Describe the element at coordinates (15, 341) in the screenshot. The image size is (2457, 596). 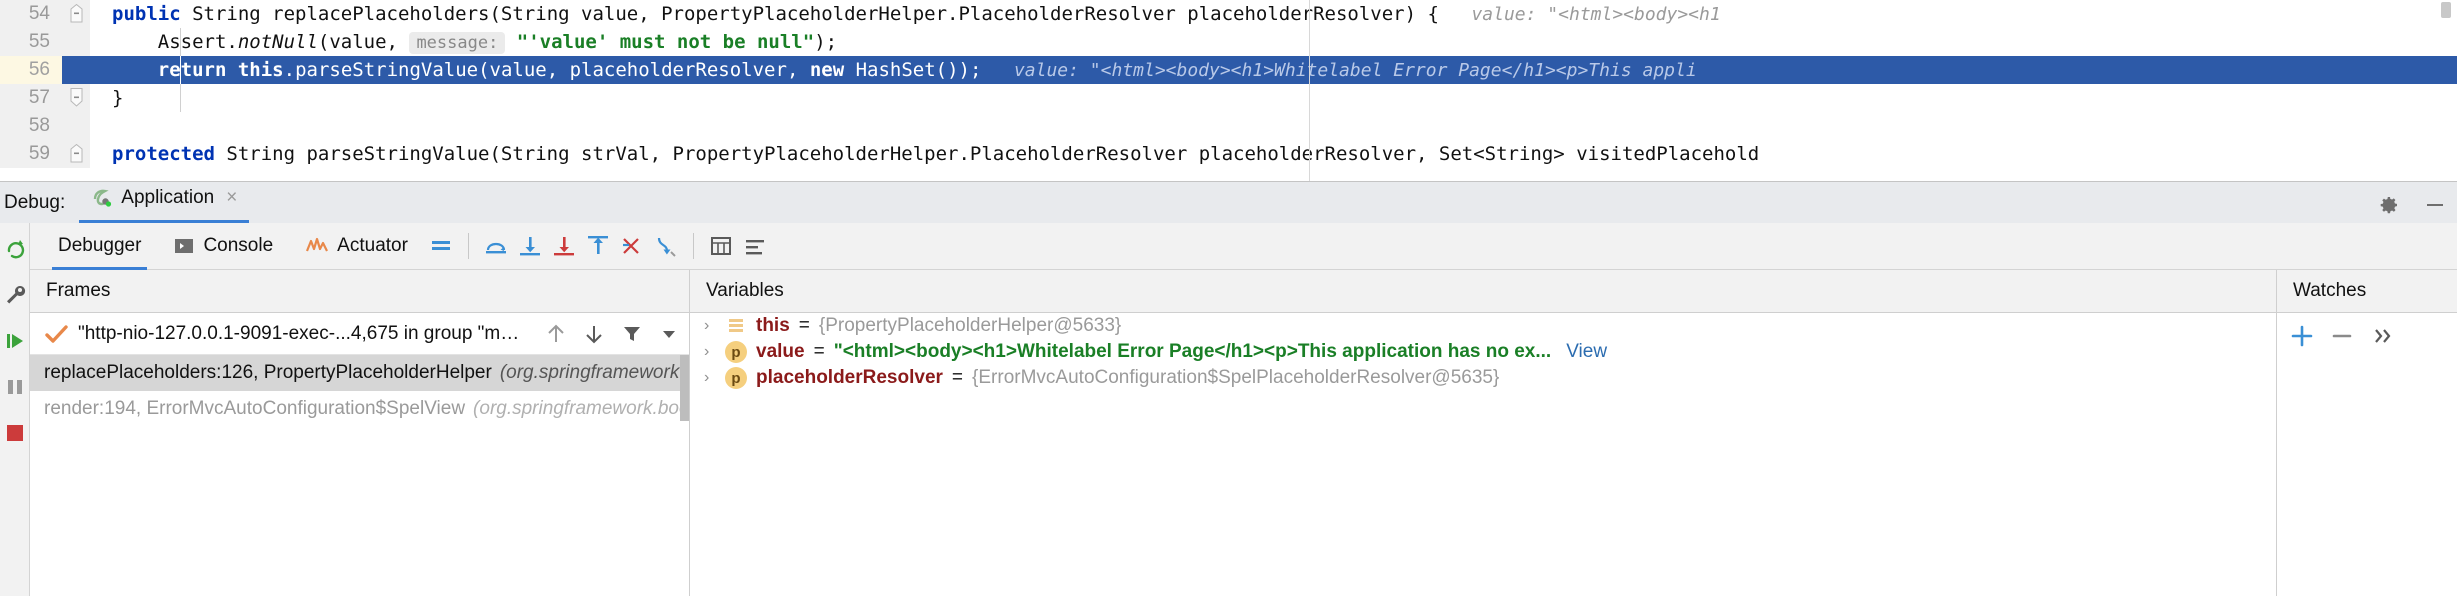
I see `resume-program-icon` at that location.